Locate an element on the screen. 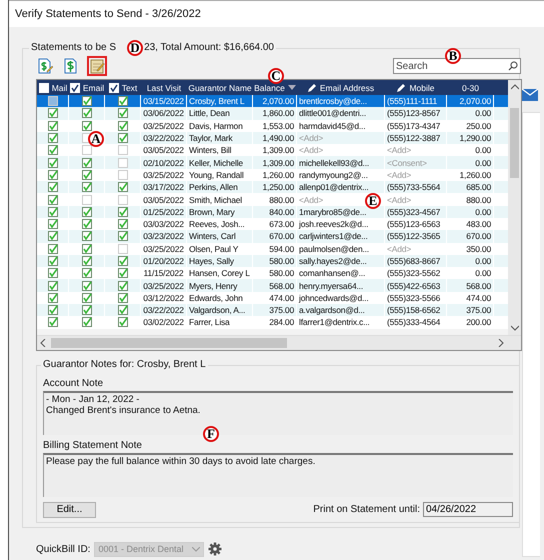 This screenshot has height=560, width=544. table-row: 03/15/2022 Crosby, Brent L 2,070.00 brentlcrosby@de... (555)111-1111 2,070.00 is located at coordinates (272, 101).